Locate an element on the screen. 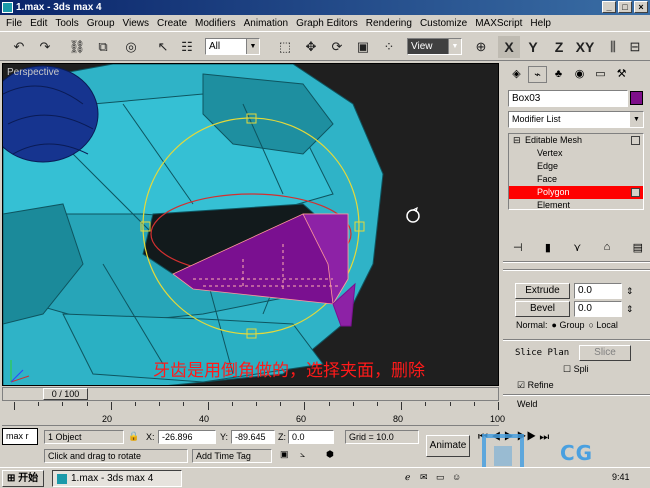 Image resolution: width=650 pixels, height=488 pixels. bevel-spinner: 0.0 is located at coordinates (598, 309).